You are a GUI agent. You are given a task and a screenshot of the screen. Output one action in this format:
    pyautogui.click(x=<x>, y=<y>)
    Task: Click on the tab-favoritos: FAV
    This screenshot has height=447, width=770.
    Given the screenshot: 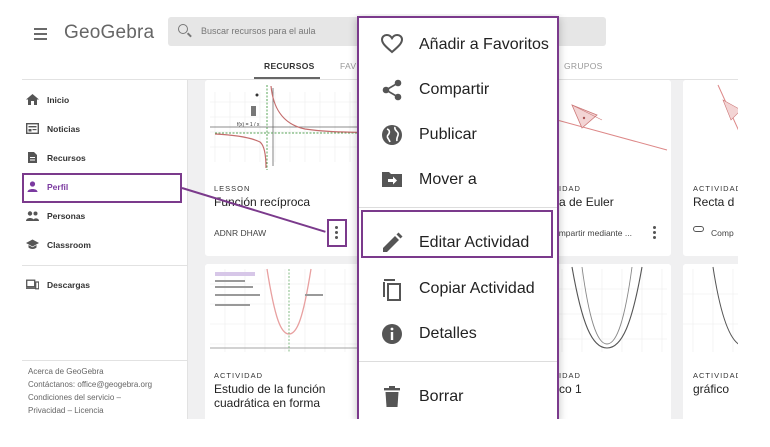 What is the action you would take?
    pyautogui.click(x=348, y=66)
    